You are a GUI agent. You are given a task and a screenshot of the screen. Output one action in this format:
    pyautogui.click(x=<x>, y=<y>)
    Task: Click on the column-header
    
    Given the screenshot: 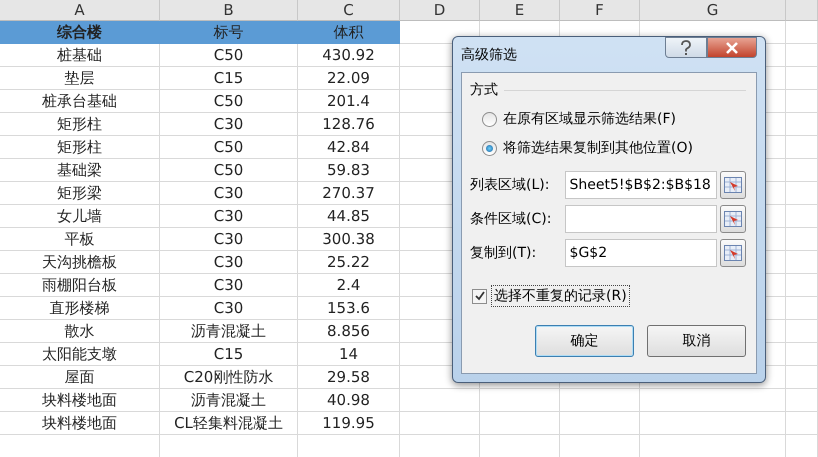 What is the action you would take?
    pyautogui.click(x=802, y=10)
    